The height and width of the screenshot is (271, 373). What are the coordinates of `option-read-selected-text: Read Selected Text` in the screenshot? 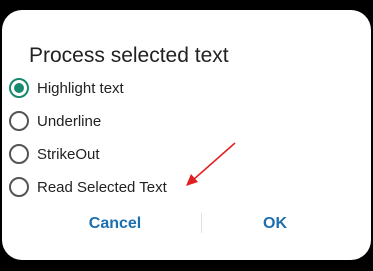 It's located at (88, 187).